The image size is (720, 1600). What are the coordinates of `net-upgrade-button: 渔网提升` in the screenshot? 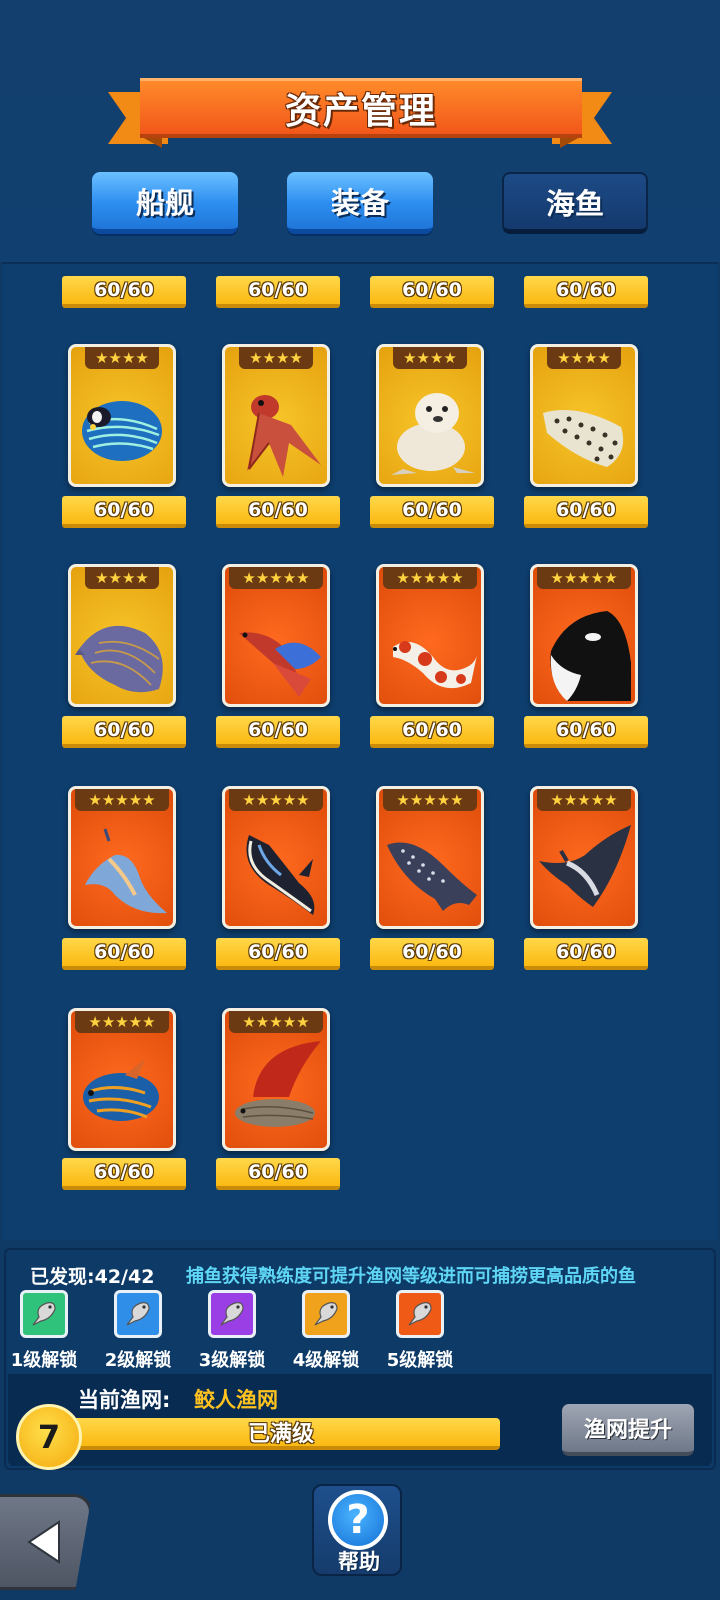 It's located at (628, 1430).